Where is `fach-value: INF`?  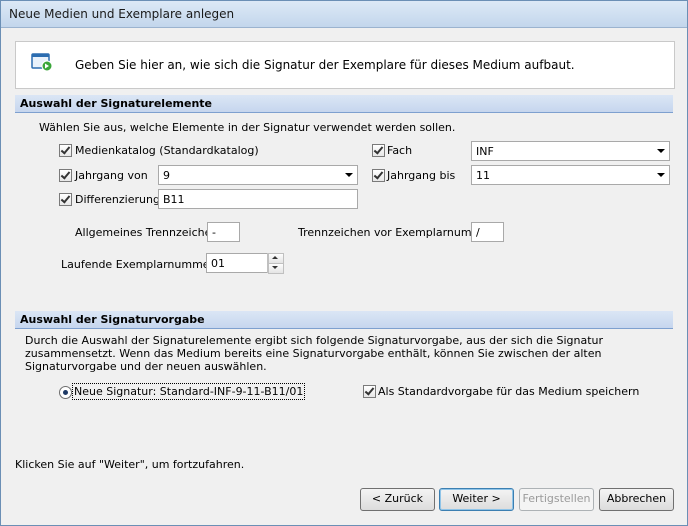 fach-value: INF is located at coordinates (485, 151).